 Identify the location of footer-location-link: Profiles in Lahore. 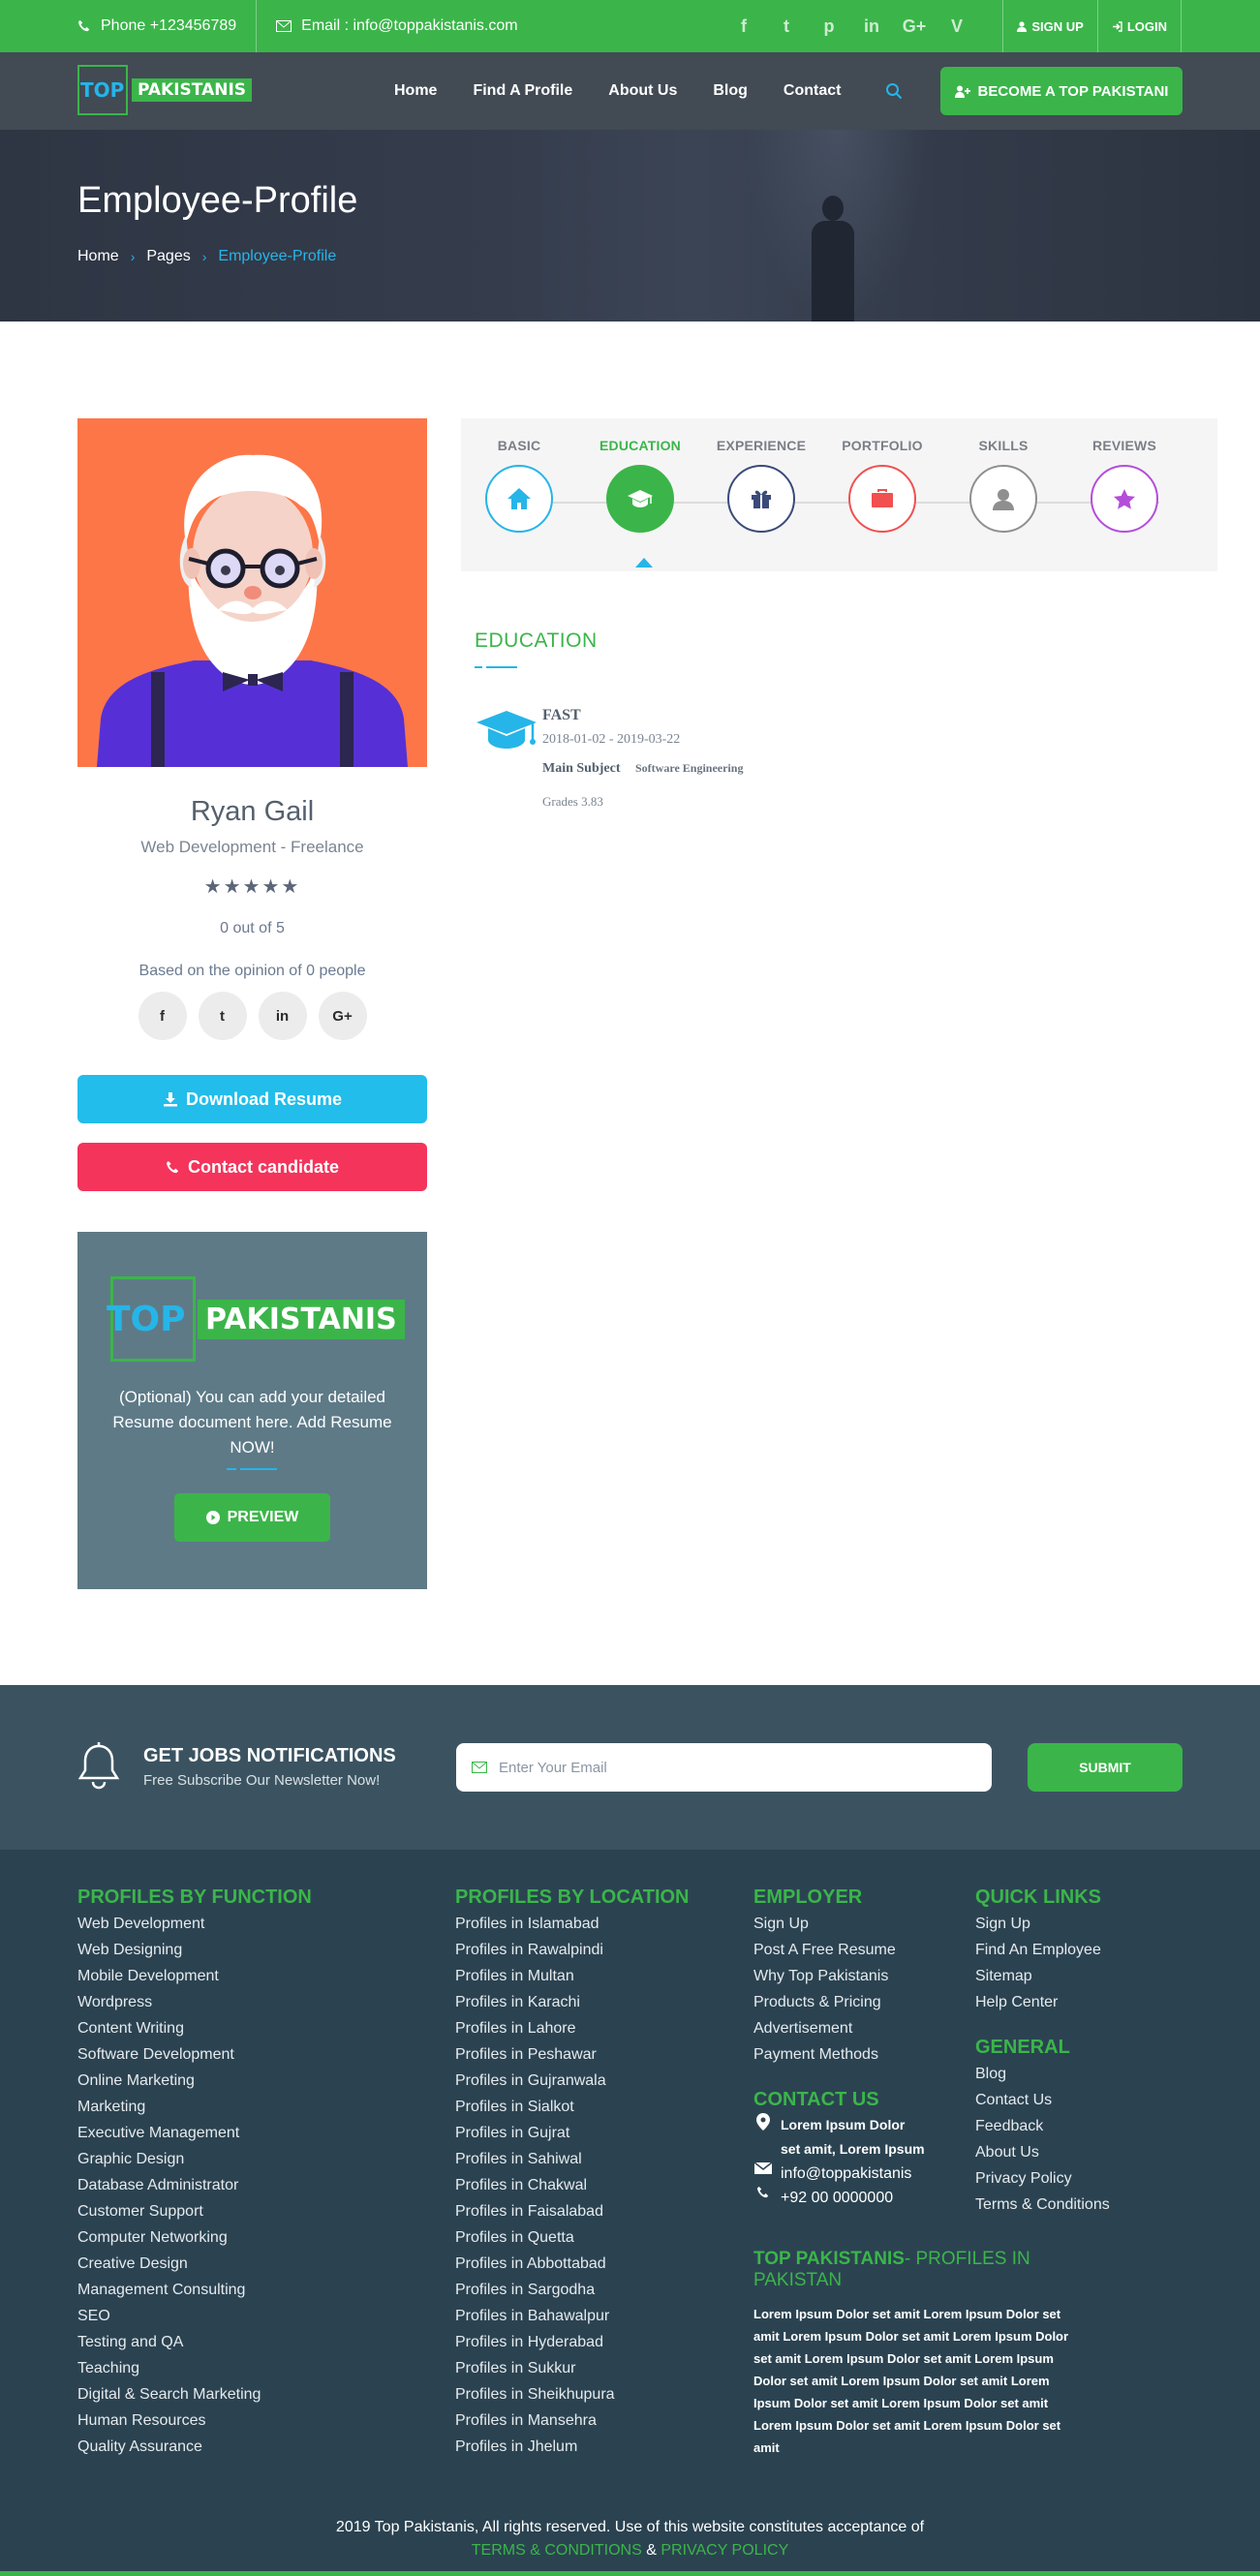
(572, 2028).